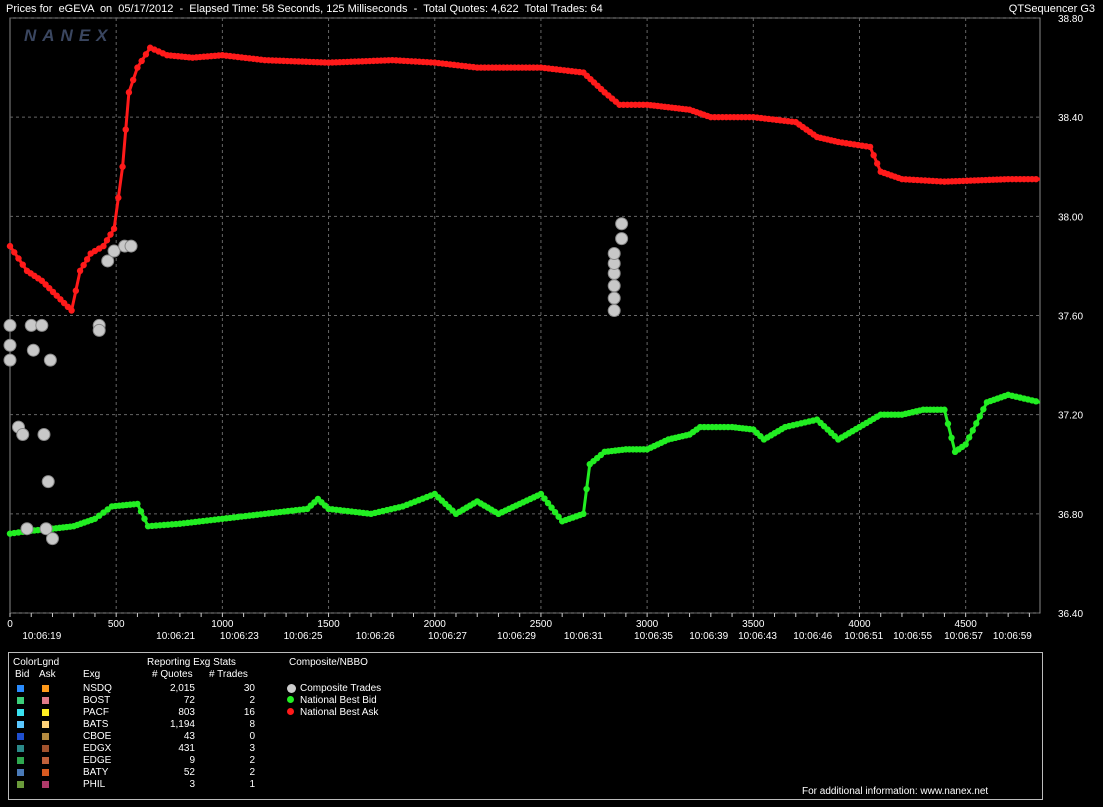  What do you see at coordinates (252, 784) in the screenshot?
I see `exchange-trades: 1` at bounding box center [252, 784].